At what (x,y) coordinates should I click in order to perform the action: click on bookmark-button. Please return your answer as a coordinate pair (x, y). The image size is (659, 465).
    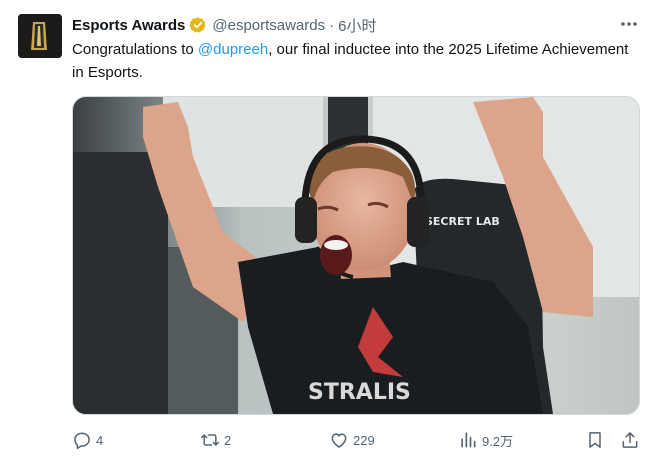
    Looking at the image, I should click on (597, 440).